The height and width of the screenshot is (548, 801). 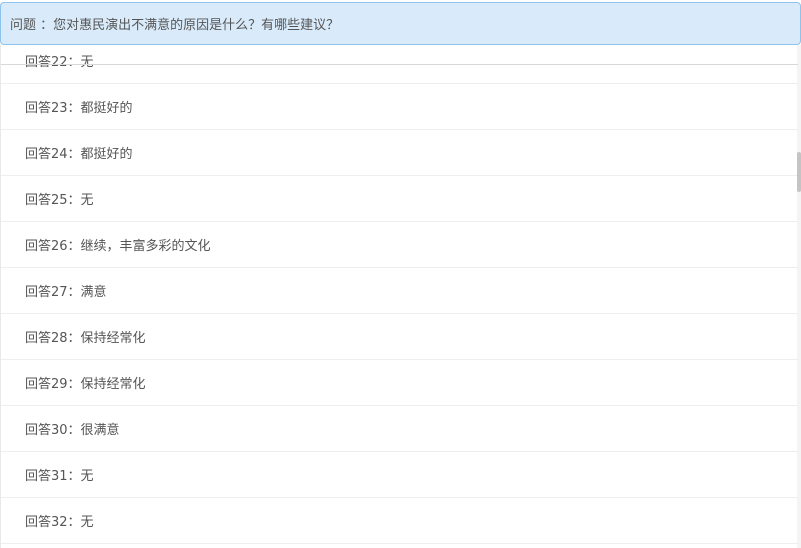 What do you see at coordinates (59, 476) in the screenshot?
I see `answer-text: 回答31：无` at bounding box center [59, 476].